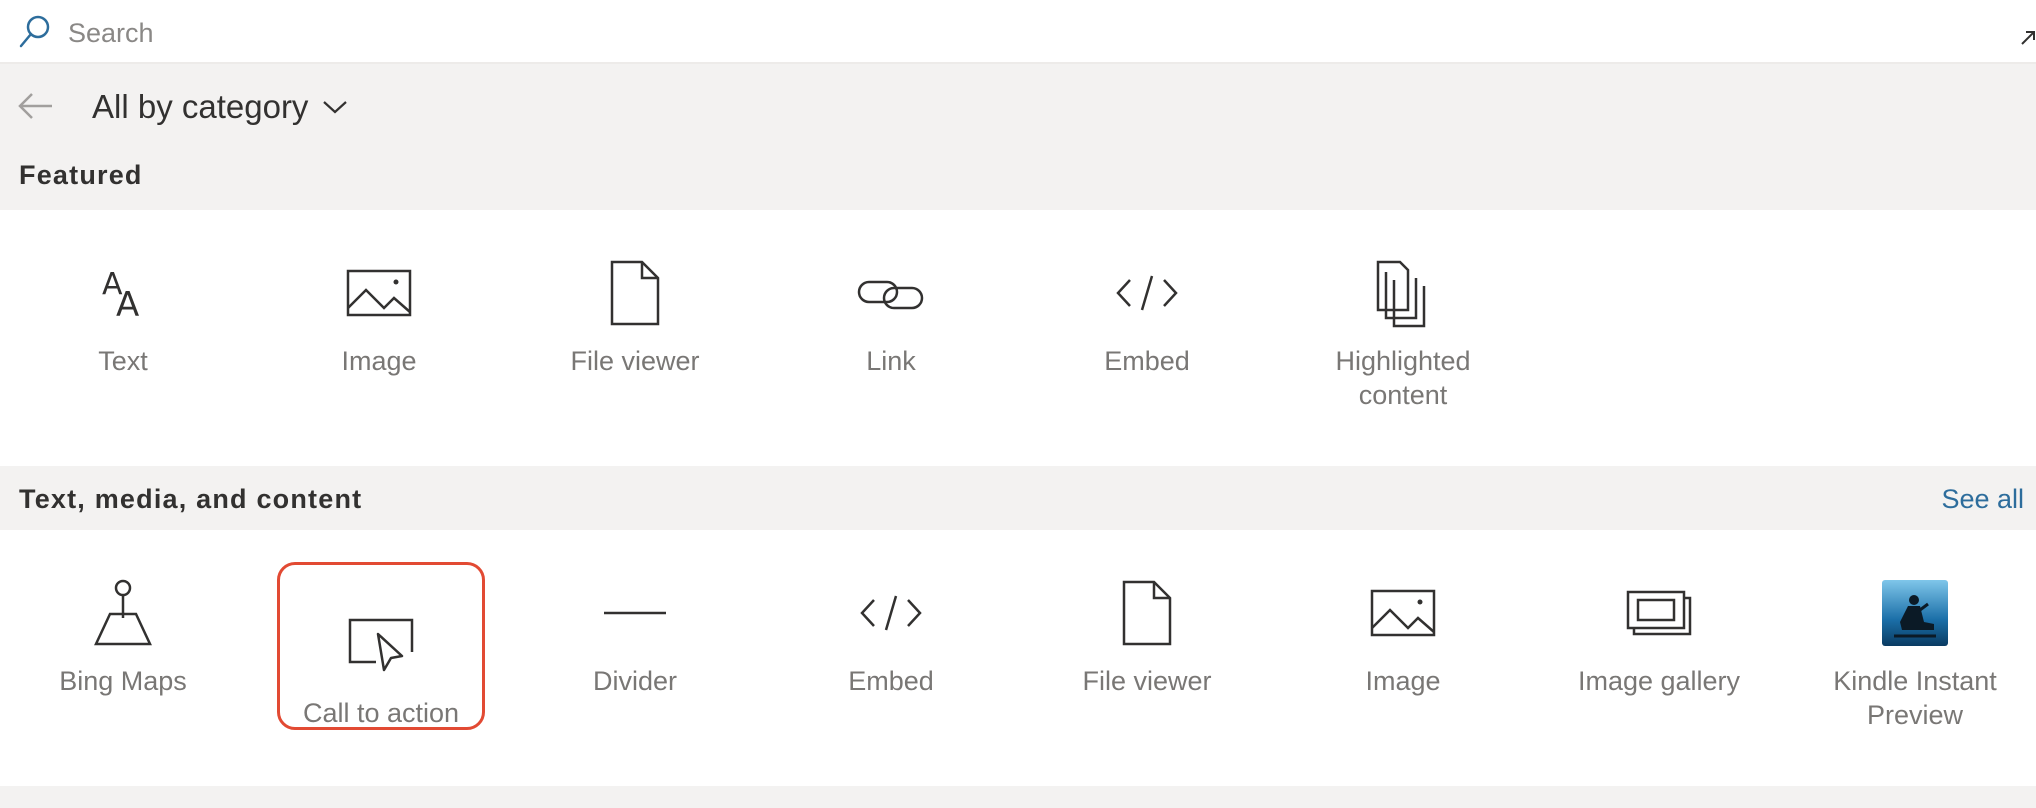 The image size is (2036, 808). I want to click on call-to-action-icon, so click(381, 645).